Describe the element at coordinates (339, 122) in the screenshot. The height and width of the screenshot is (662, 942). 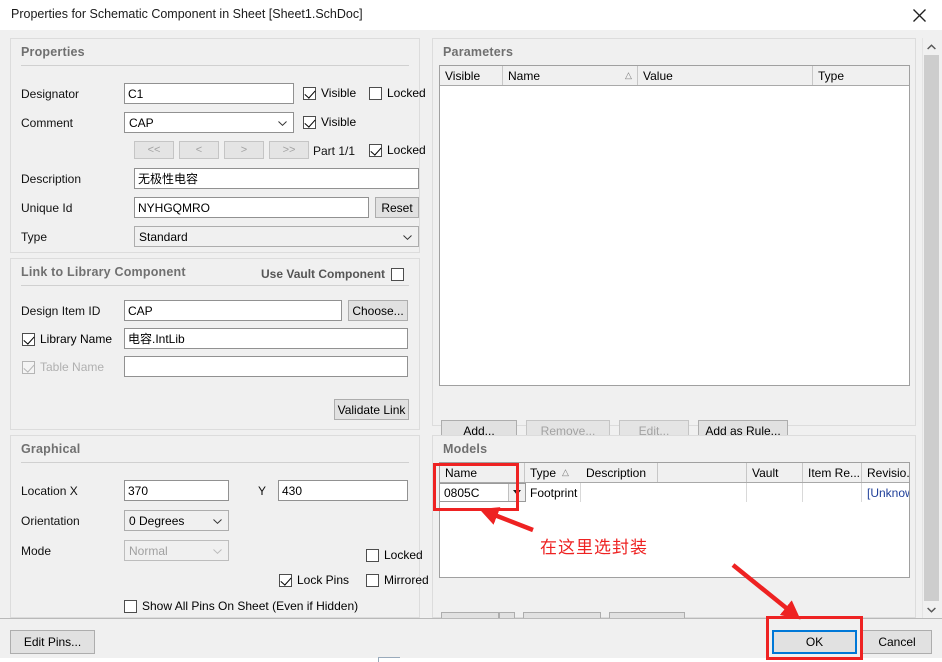
I see `comment-visible-label: Visible` at that location.